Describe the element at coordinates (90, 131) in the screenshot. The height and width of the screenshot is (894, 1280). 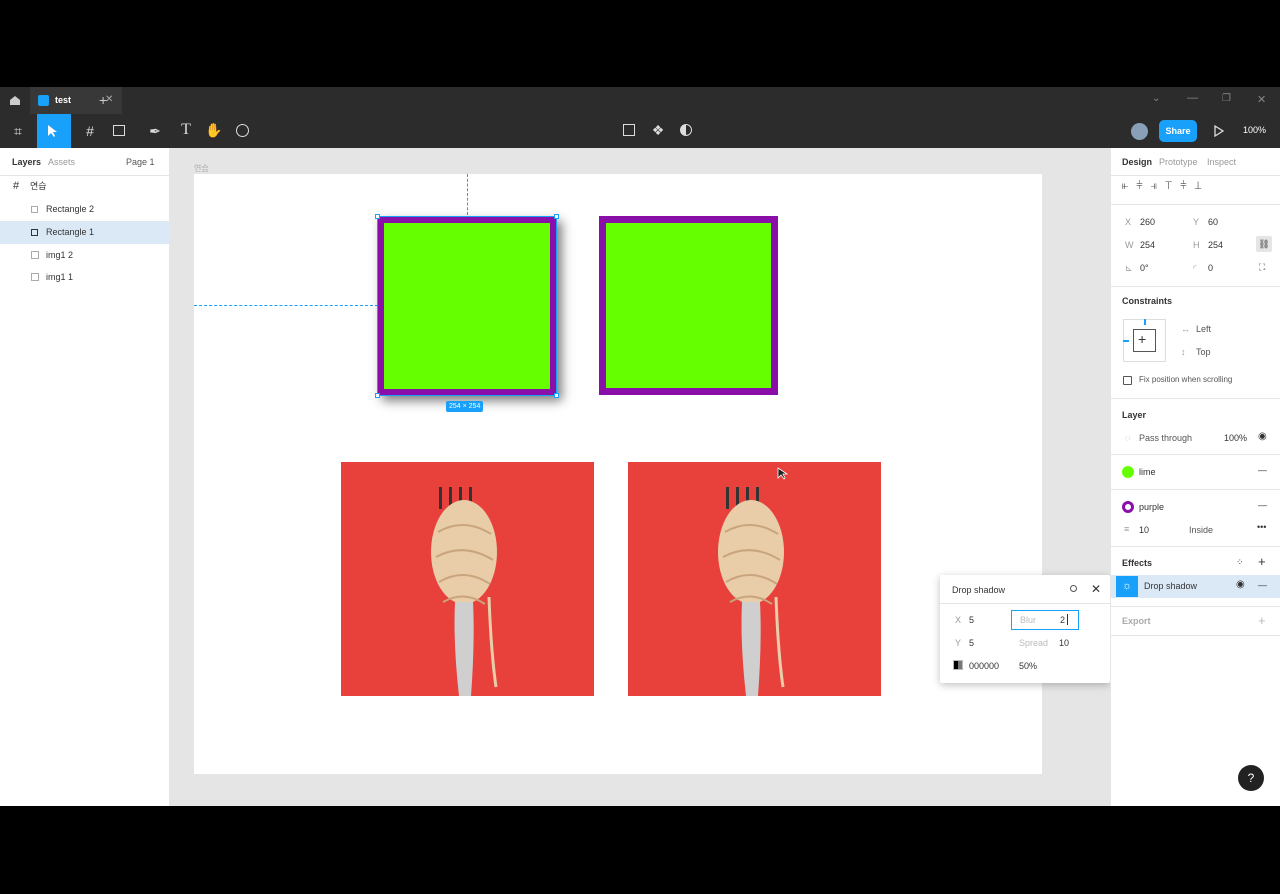
I see `frame-tool-icon: #` at that location.